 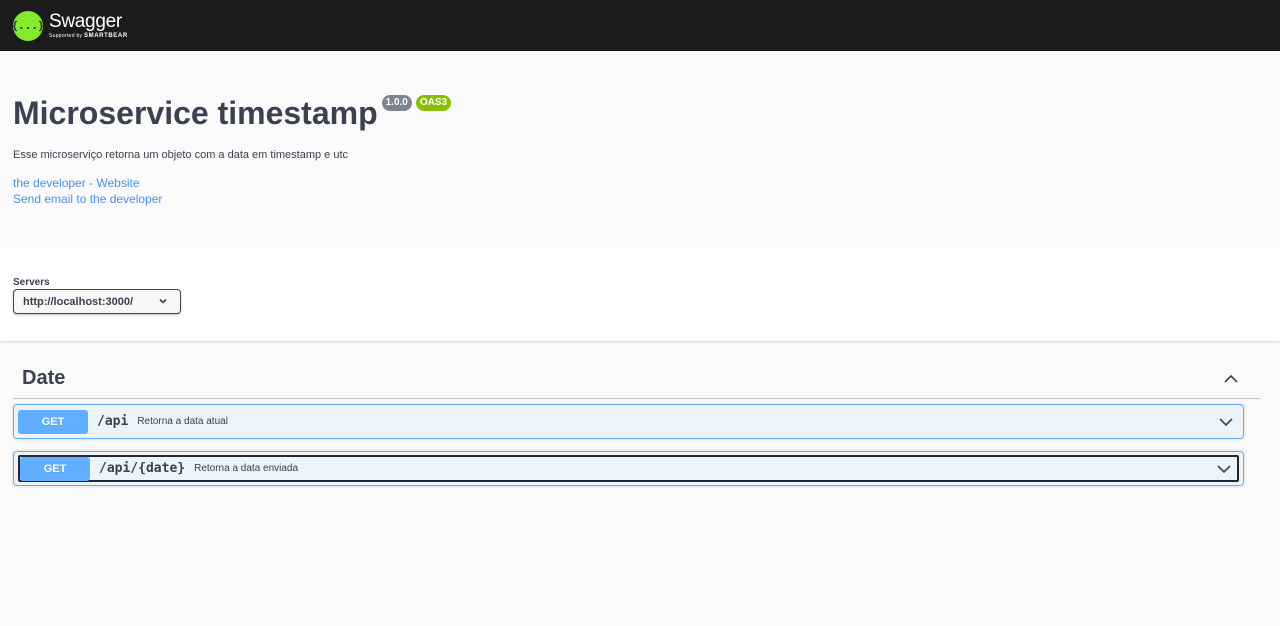 I want to click on operation-path: /api/{date}, so click(x=142, y=468).